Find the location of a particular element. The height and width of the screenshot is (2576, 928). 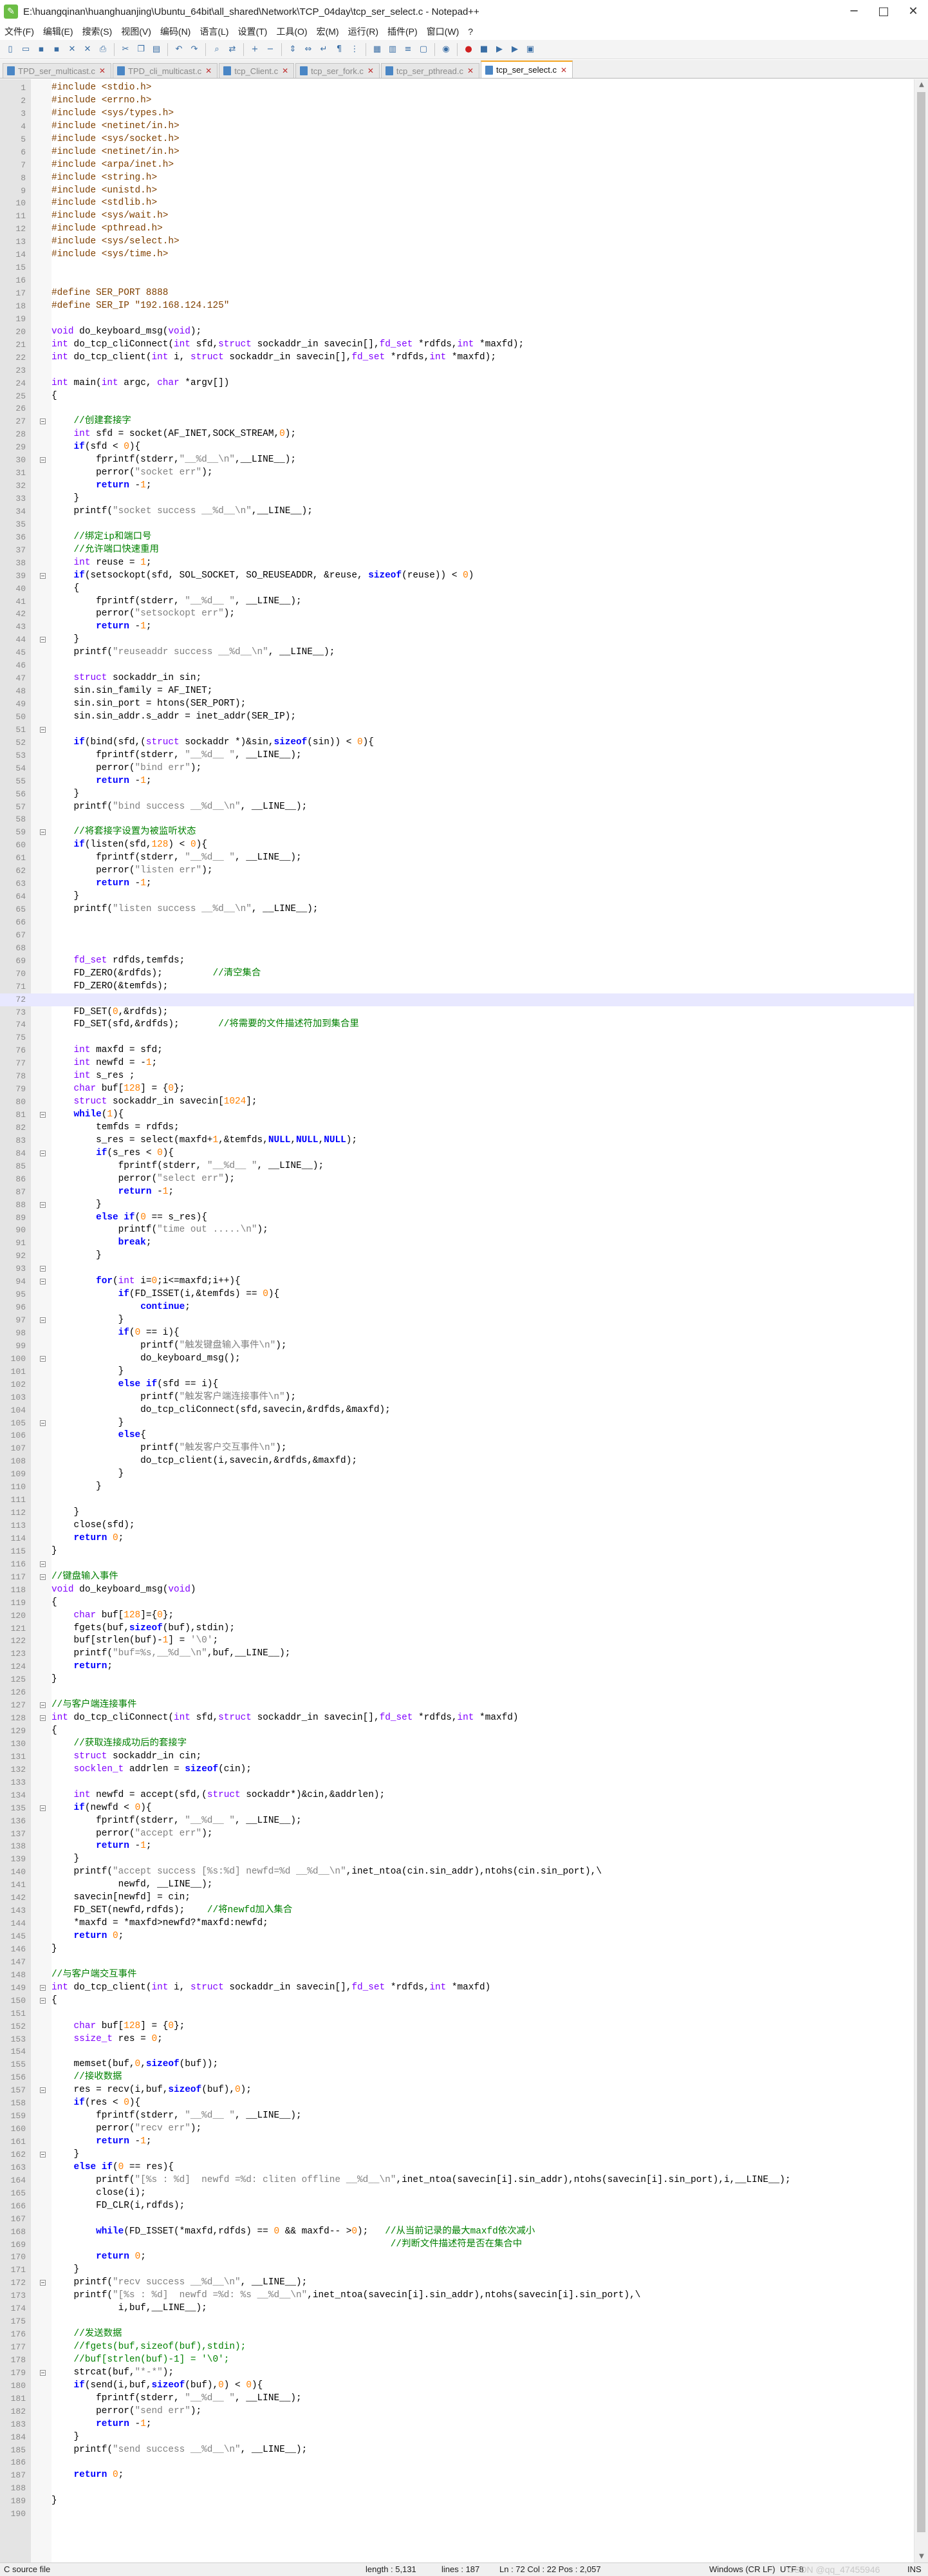

paste-icon: ▤ is located at coordinates (157, 49).